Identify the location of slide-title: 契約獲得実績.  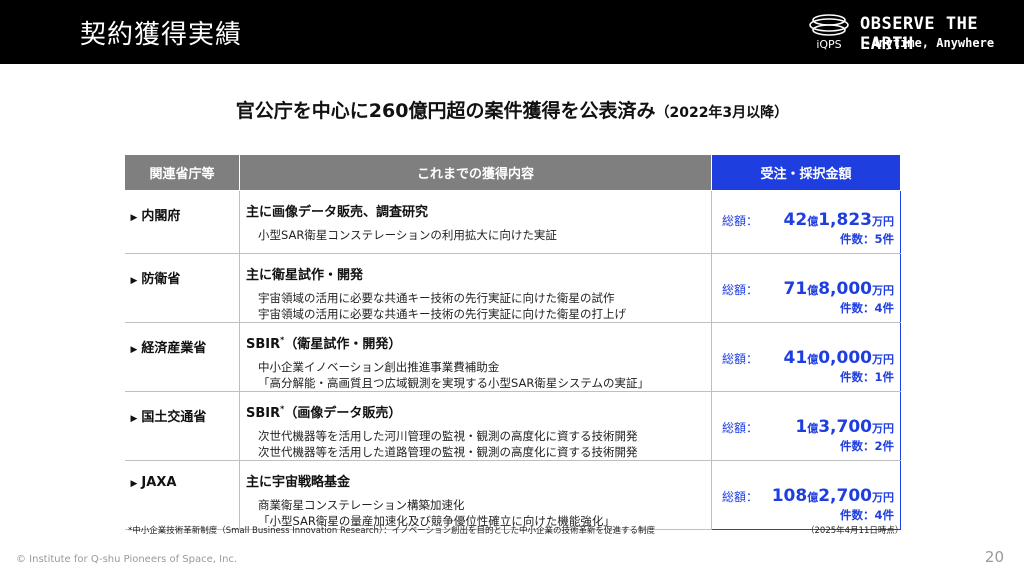
(161, 35).